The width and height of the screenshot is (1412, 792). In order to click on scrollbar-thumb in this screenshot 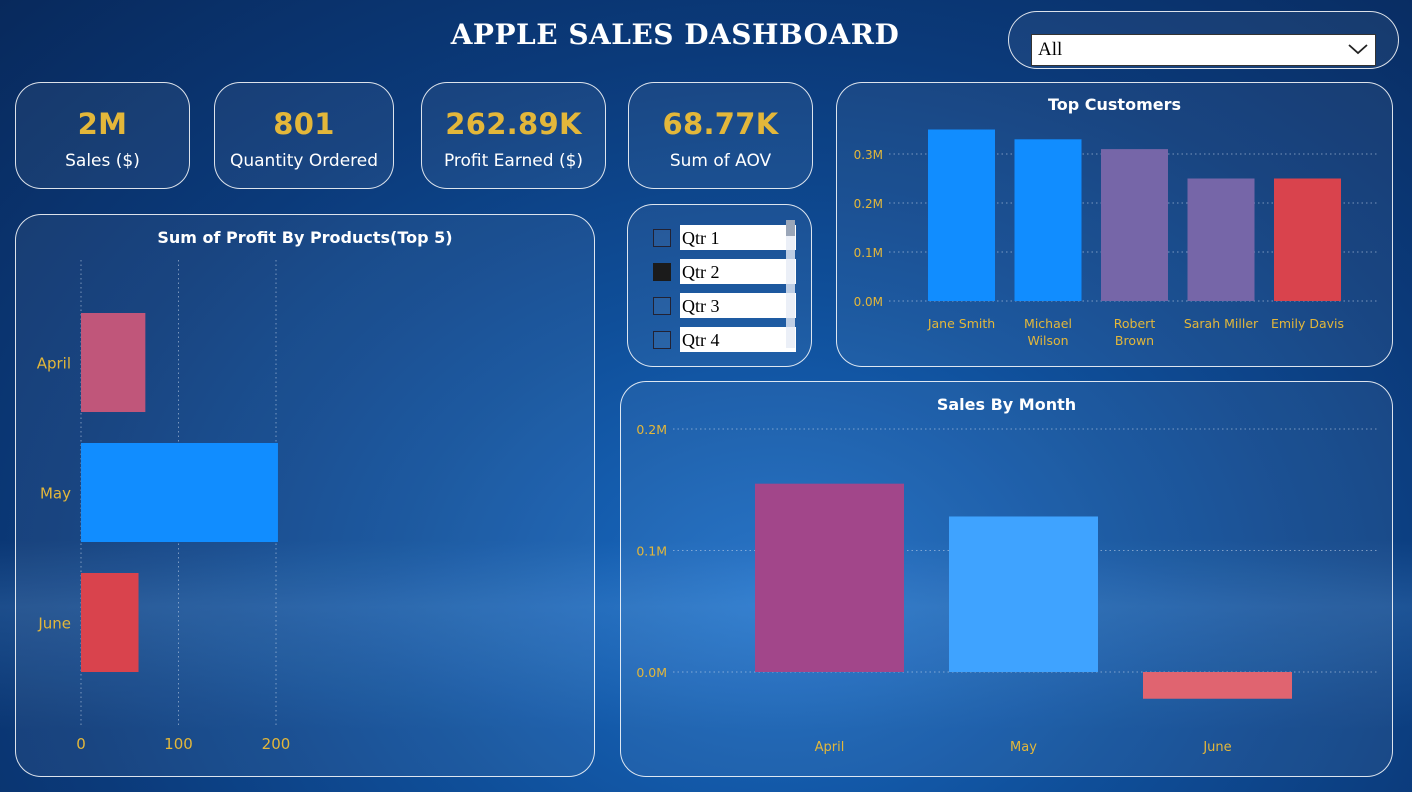, I will do `click(790, 228)`.